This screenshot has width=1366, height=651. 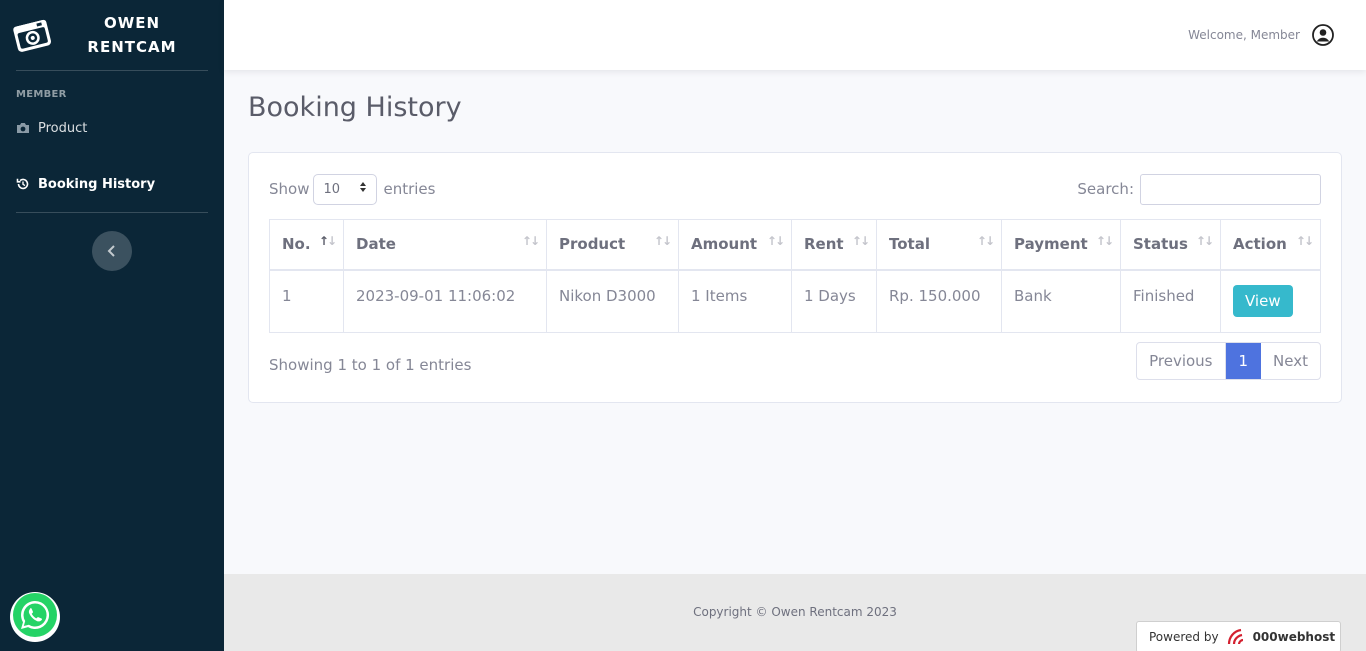 What do you see at coordinates (445, 301) in the screenshot?
I see `cell-date: 2023-09-01 11:06:02` at bounding box center [445, 301].